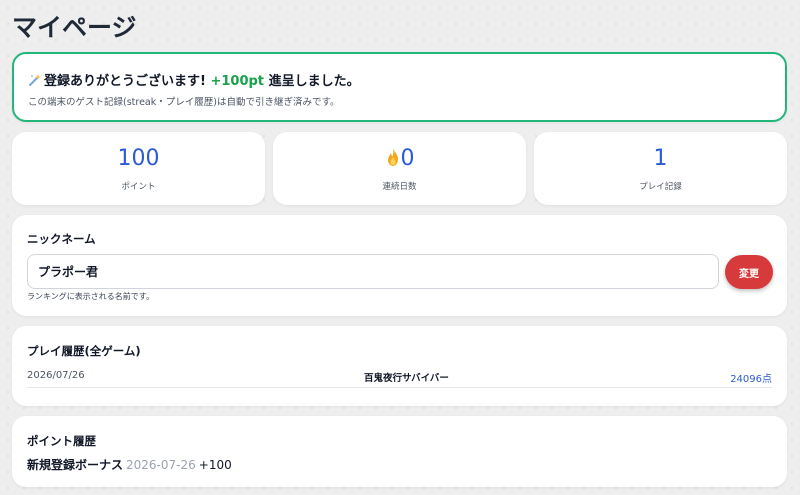  What do you see at coordinates (56, 375) in the screenshot?
I see `play-date: 2026/07/26` at bounding box center [56, 375].